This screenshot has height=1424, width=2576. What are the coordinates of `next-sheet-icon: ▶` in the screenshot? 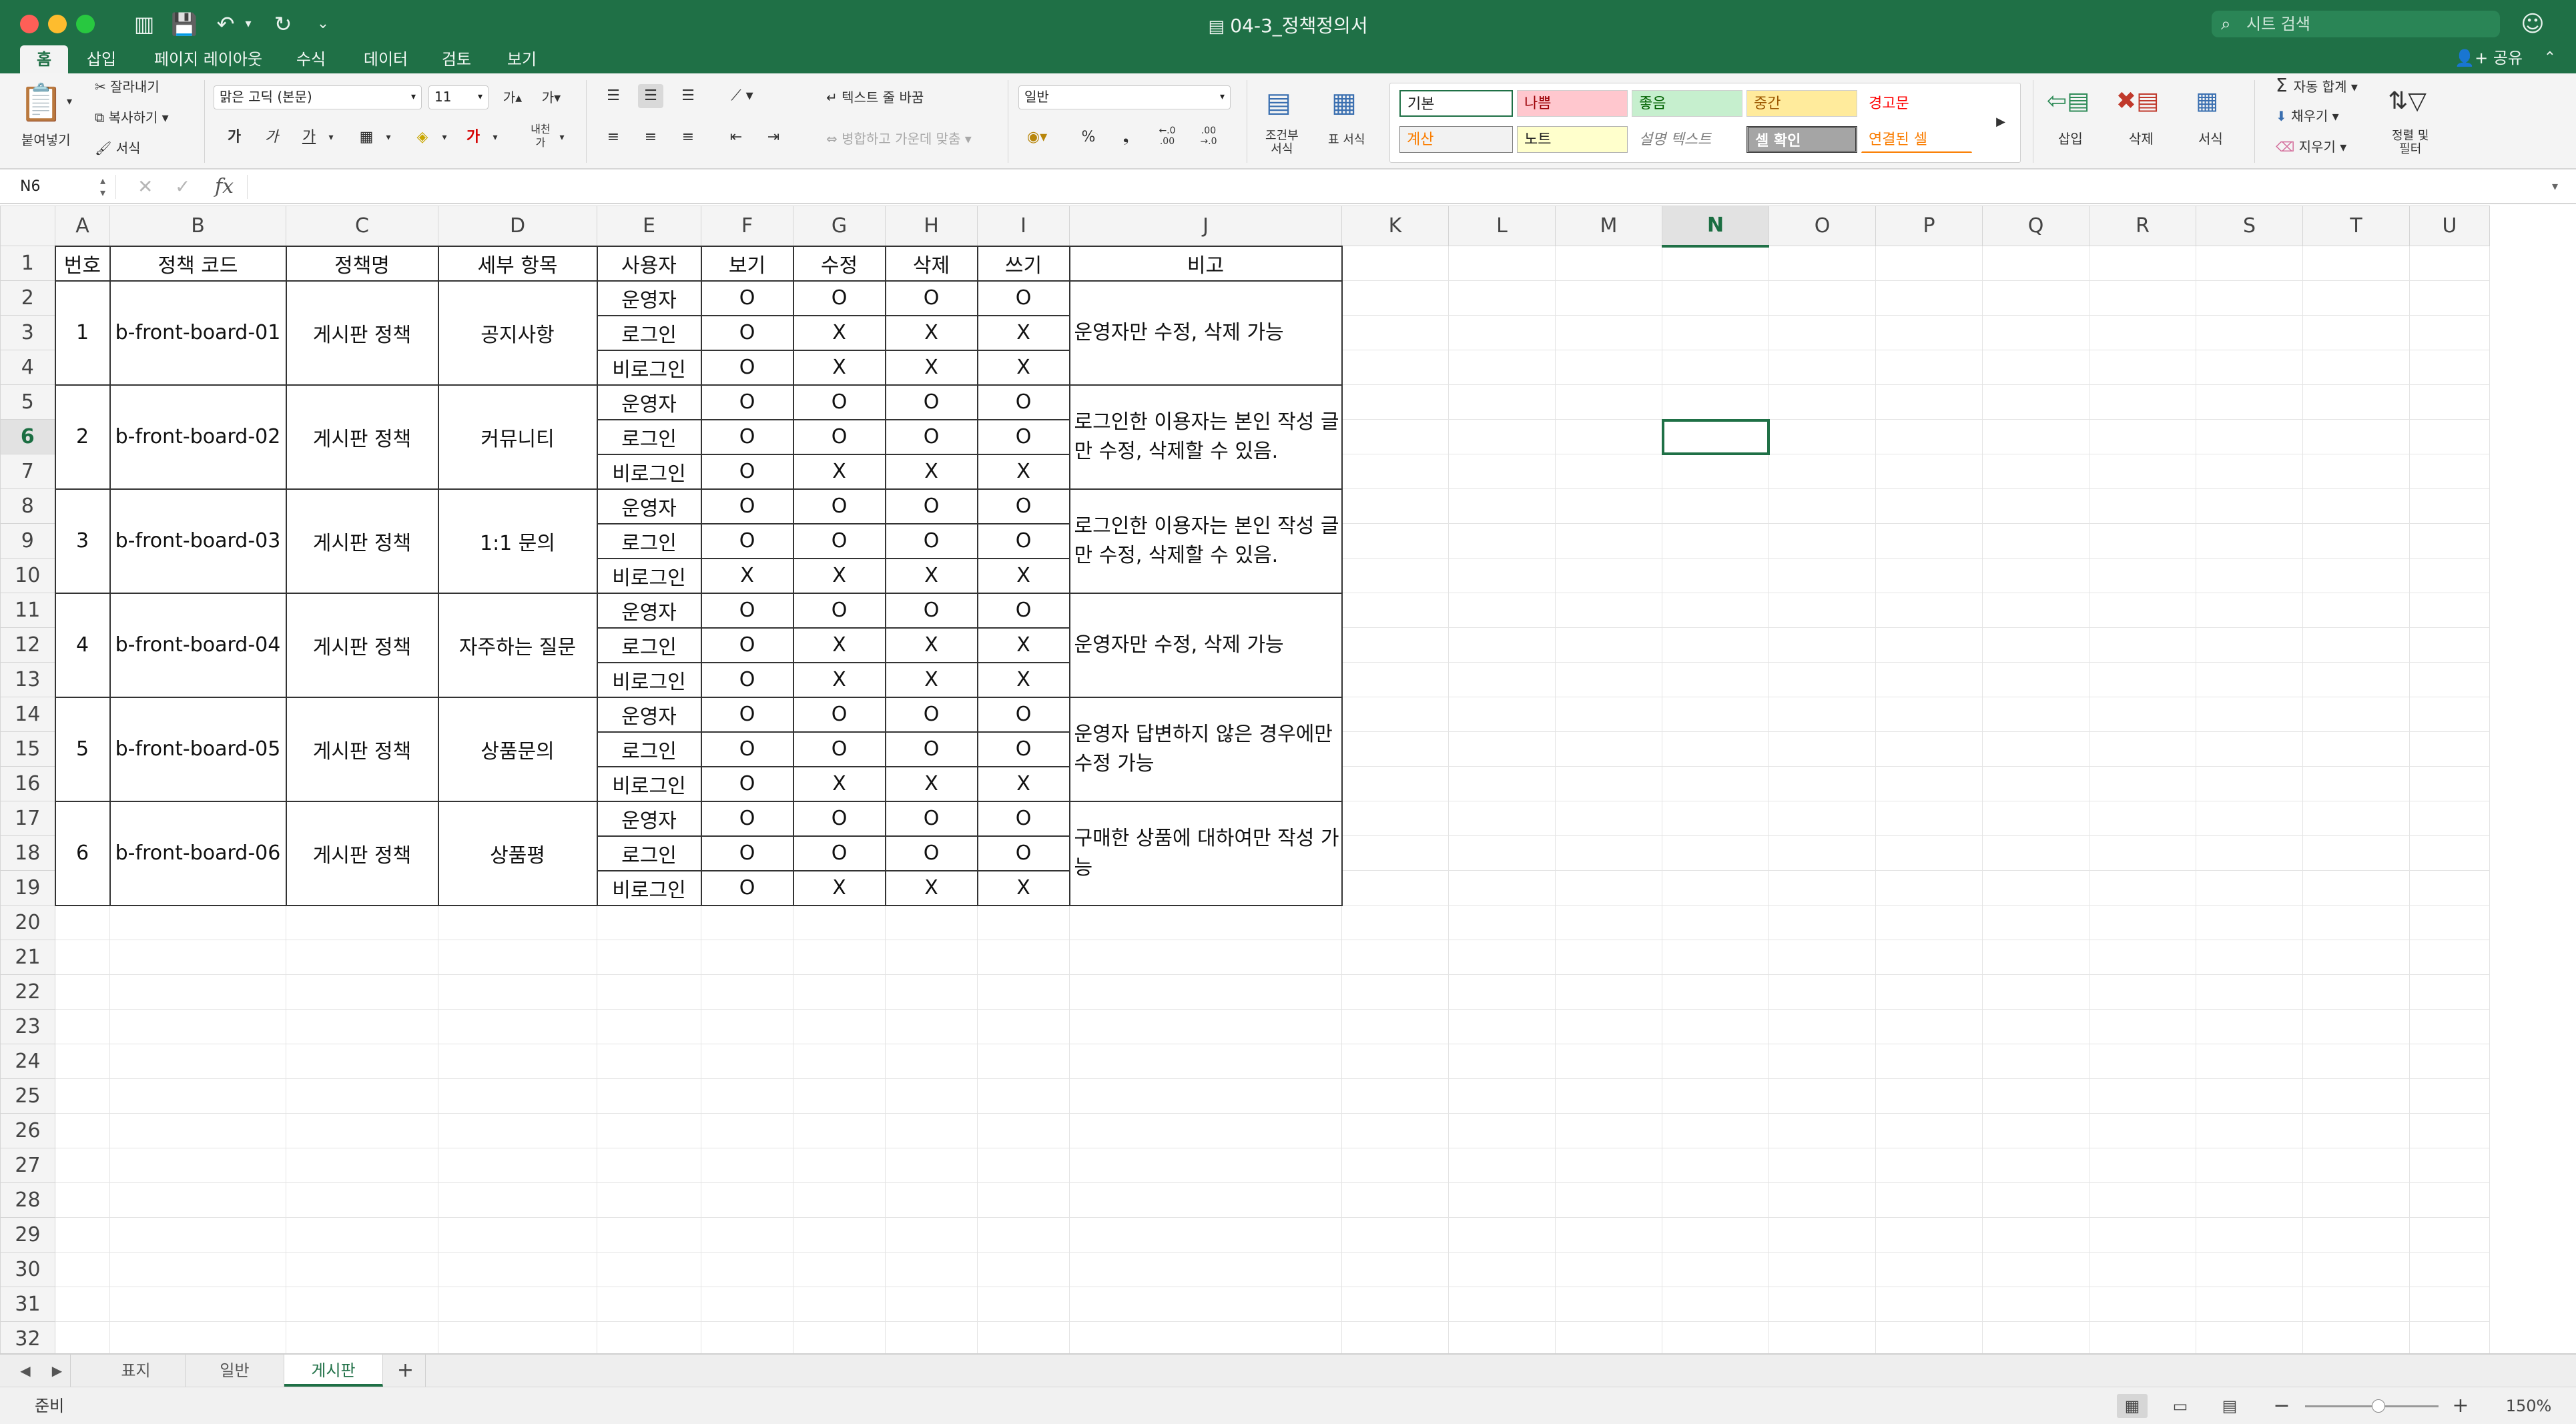 It's located at (58, 1371).